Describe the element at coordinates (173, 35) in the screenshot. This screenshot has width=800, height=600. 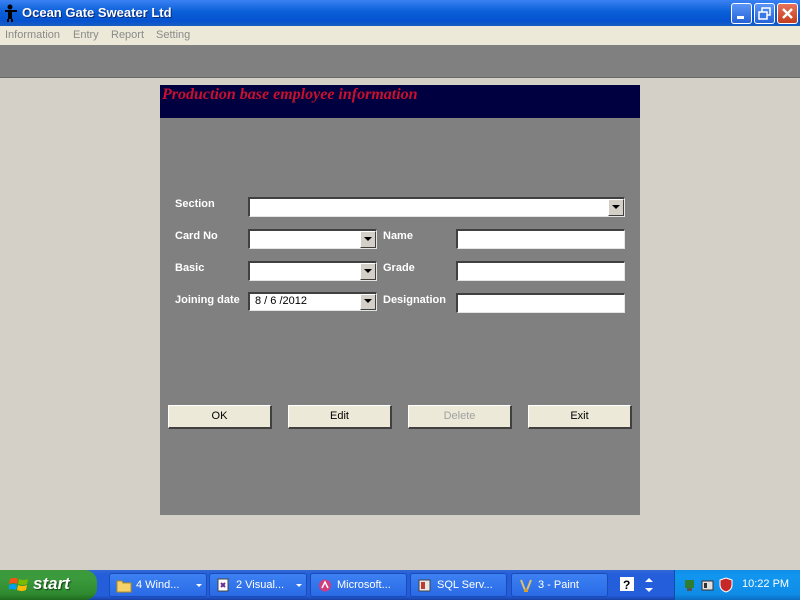
I see `menu-item-setting: Setting` at that location.